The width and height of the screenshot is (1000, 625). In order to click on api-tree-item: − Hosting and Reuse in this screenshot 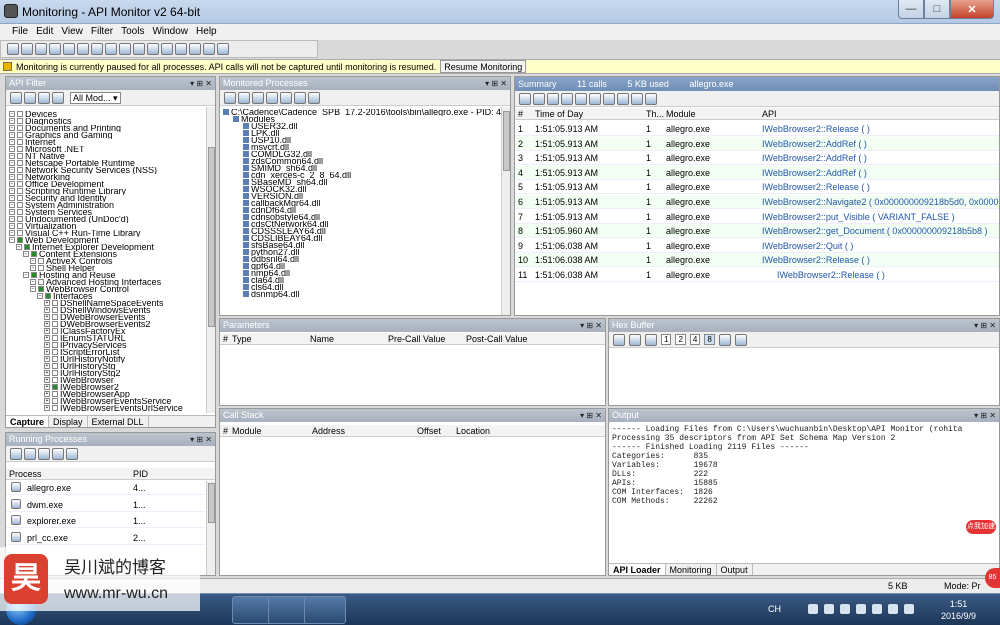, I will do `click(106, 275)`.